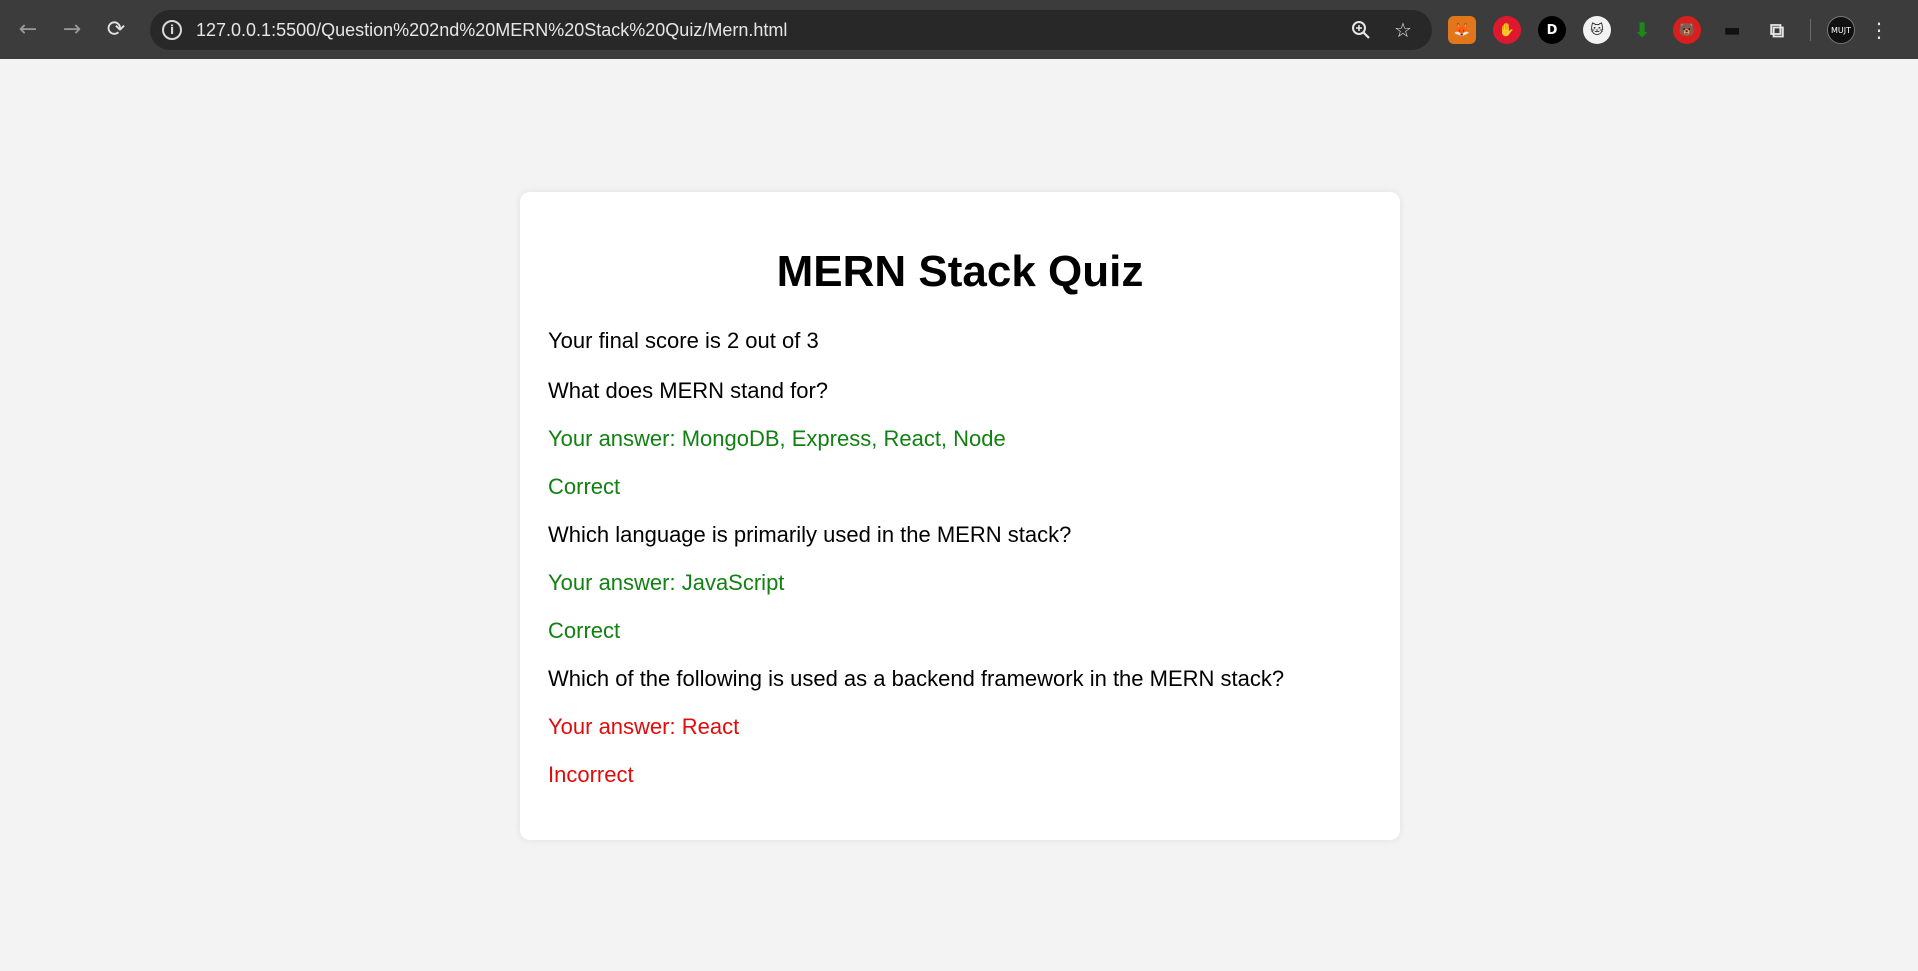 This screenshot has height=971, width=1918. What do you see at coordinates (1597, 30) in the screenshot?
I see `github-cat-extension-icon: 🐱` at bounding box center [1597, 30].